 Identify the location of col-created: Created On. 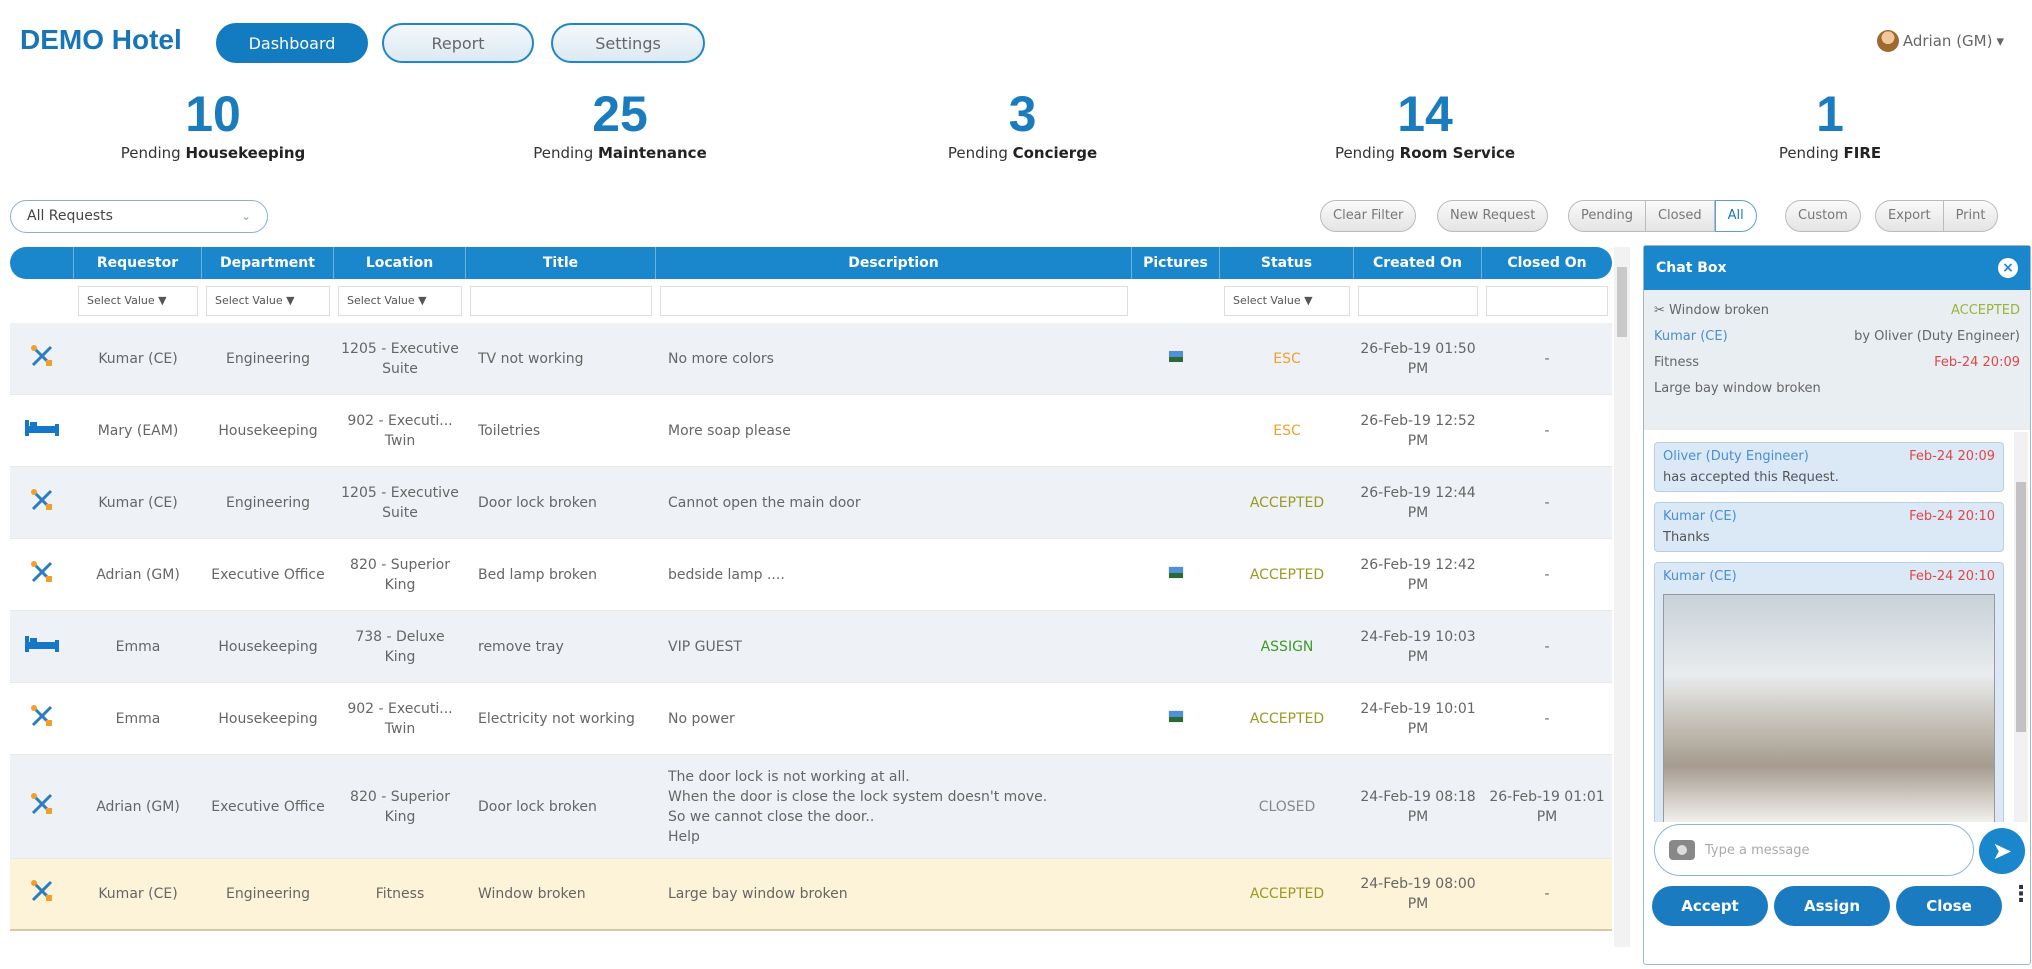
(1418, 263).